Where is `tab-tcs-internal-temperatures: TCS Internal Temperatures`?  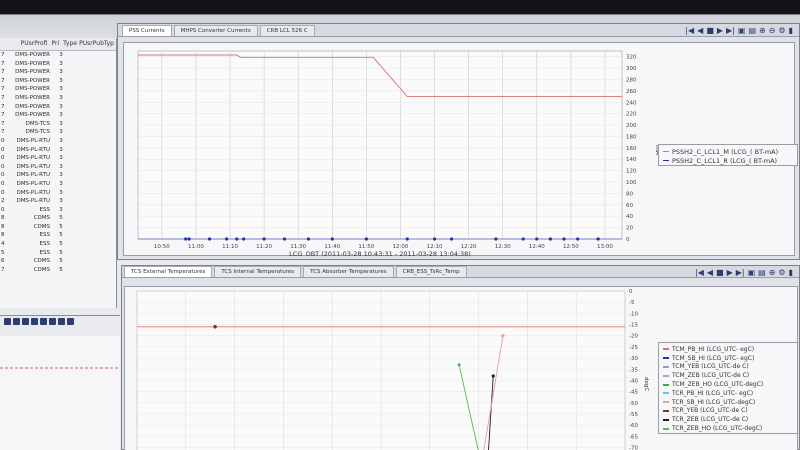
tab-tcs-internal-temperatures: TCS Internal Temperatures is located at coordinates (258, 271).